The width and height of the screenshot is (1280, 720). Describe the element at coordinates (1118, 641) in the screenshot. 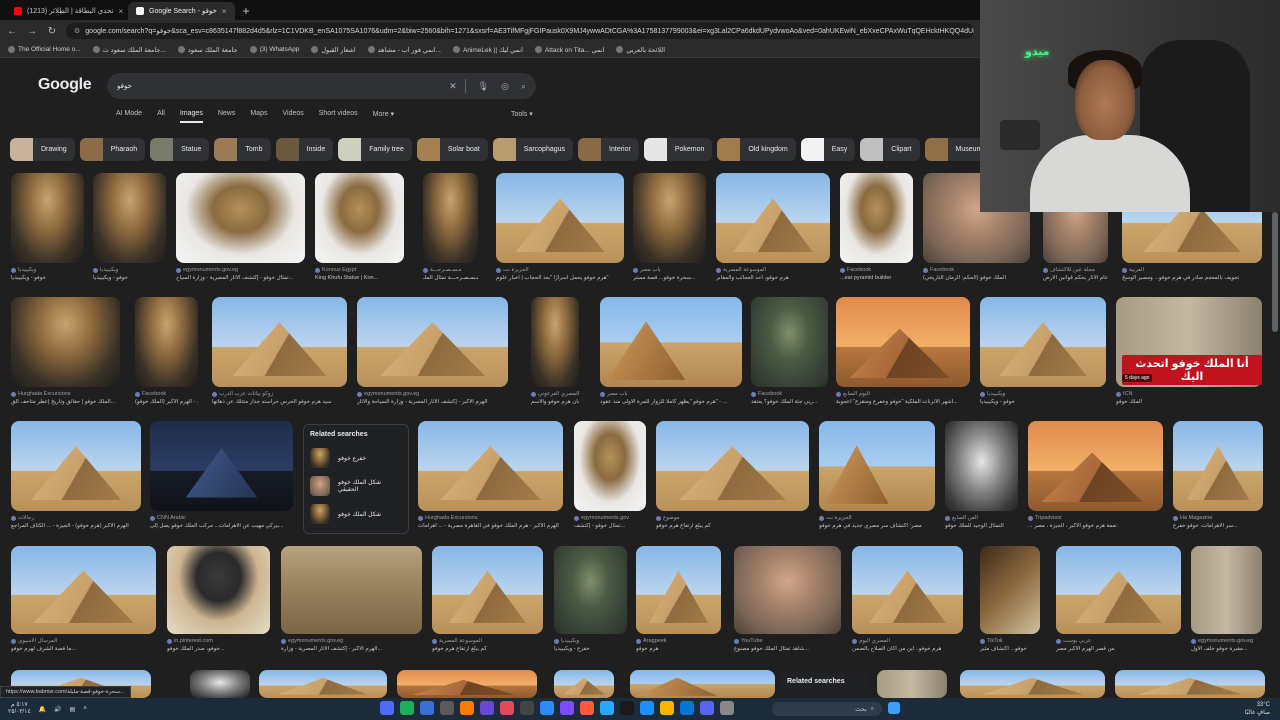

I see `result-source: عربي بوست` at that location.